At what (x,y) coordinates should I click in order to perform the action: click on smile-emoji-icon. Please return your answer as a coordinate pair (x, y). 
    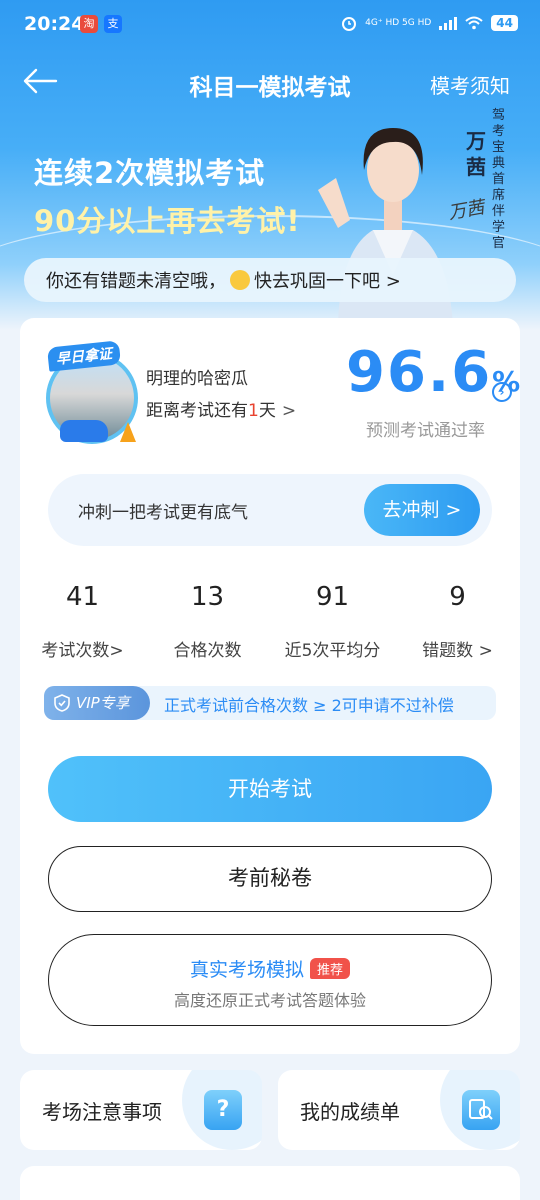
    Looking at the image, I should click on (240, 280).